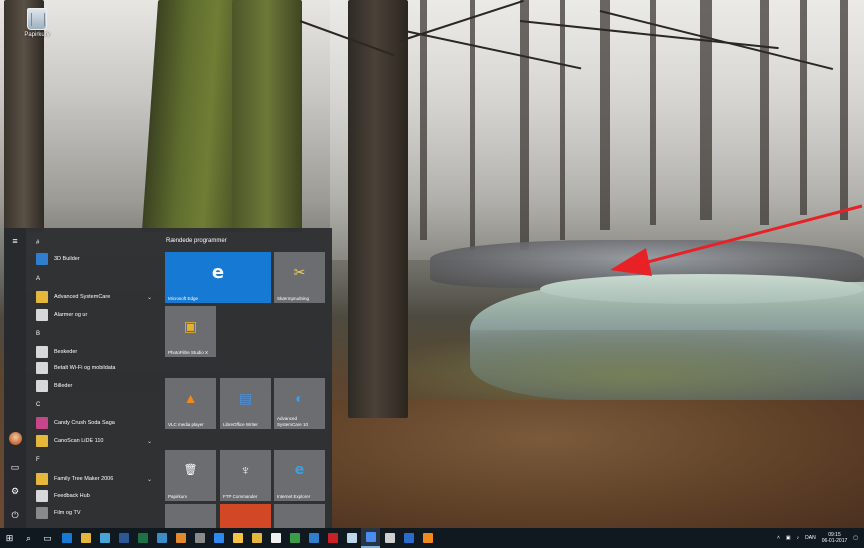 Image resolution: width=864 pixels, height=548 pixels. I want to click on app-list-item: 3D Builder, so click(93, 259).